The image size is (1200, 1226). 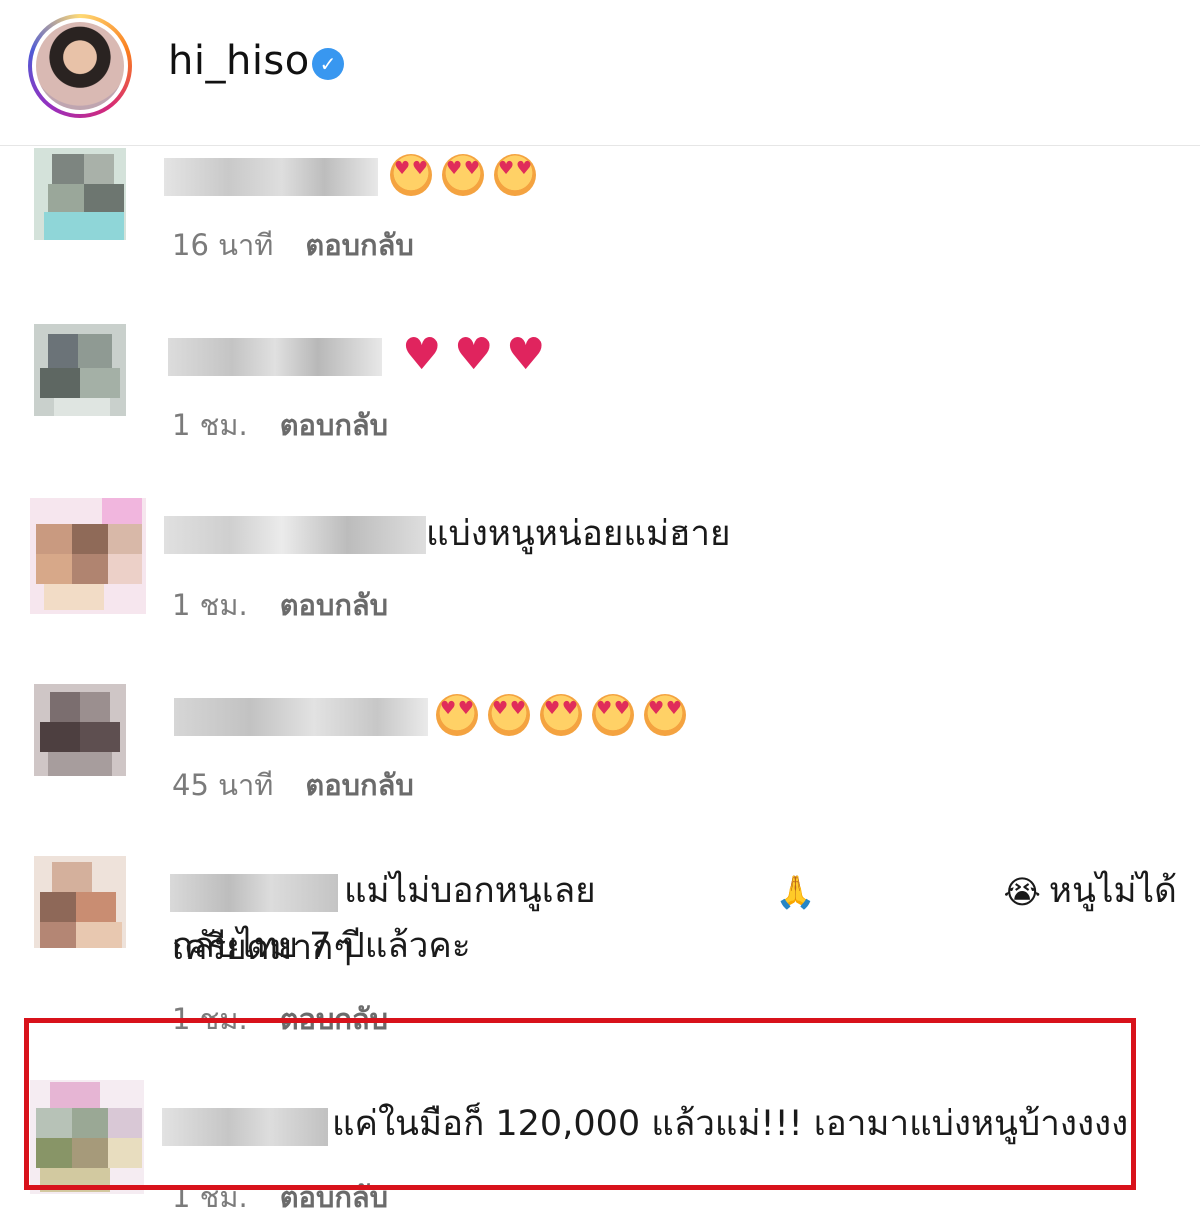 I want to click on comment-time: 45 นาที, so click(x=223, y=785).